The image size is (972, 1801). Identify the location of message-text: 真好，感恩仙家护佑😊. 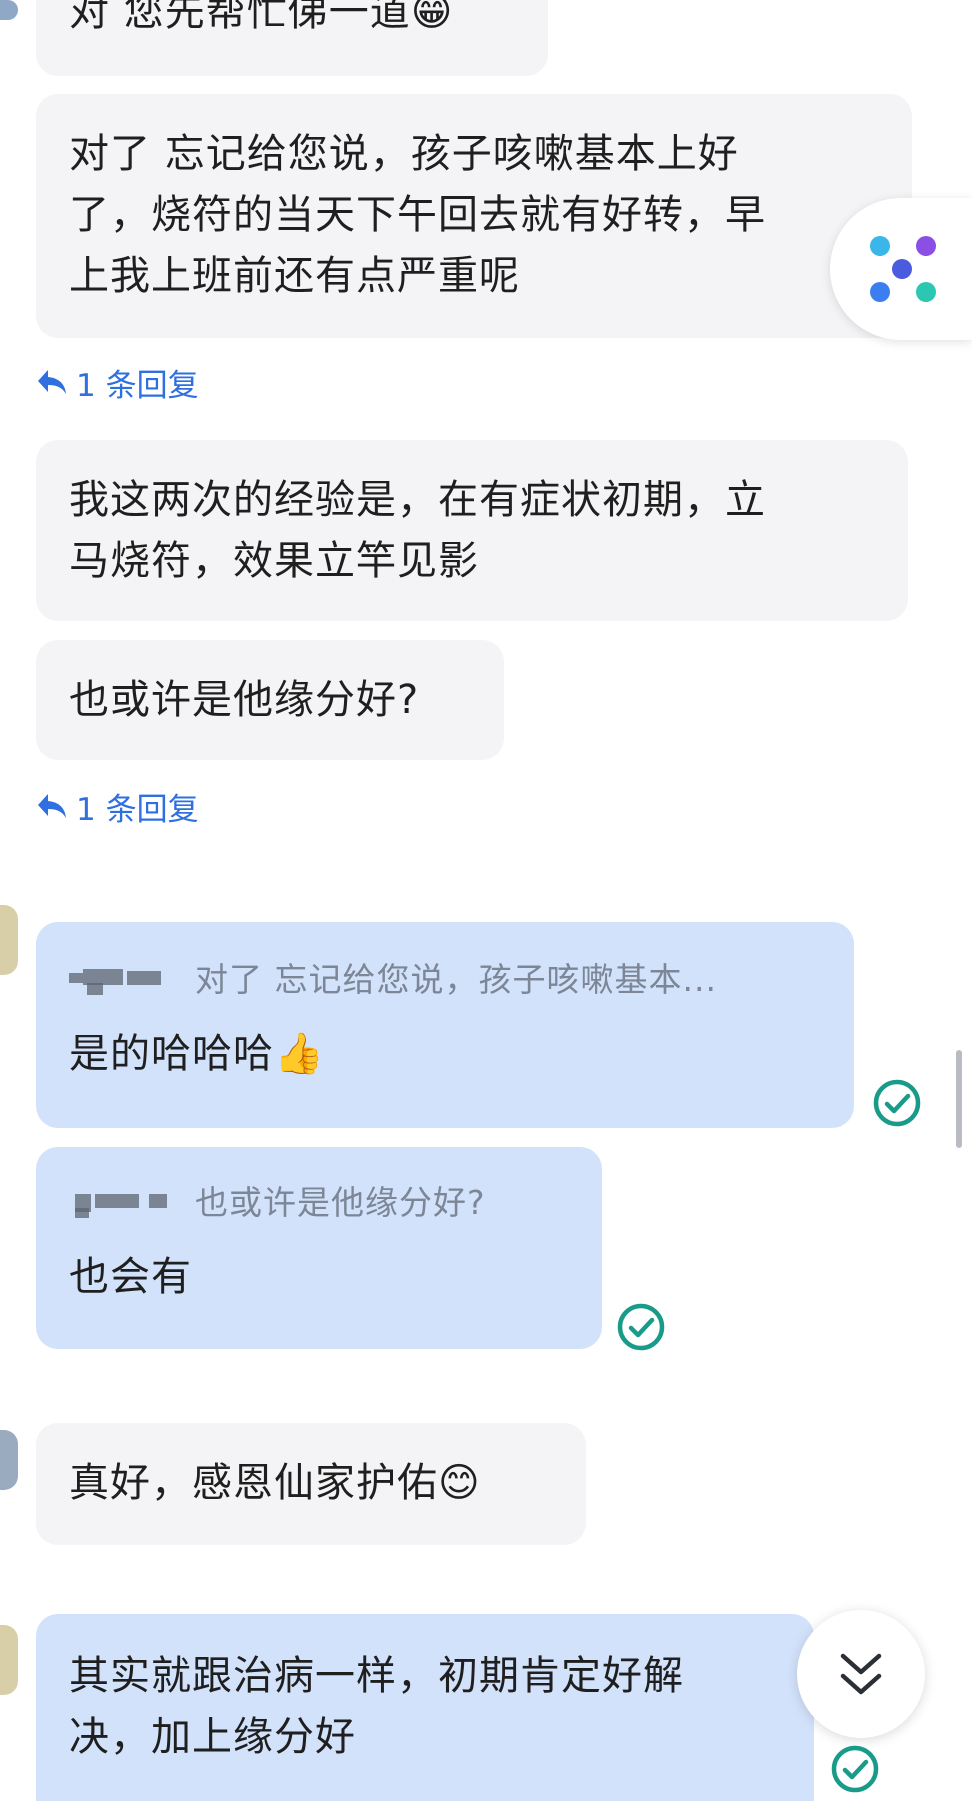
(275, 1483).